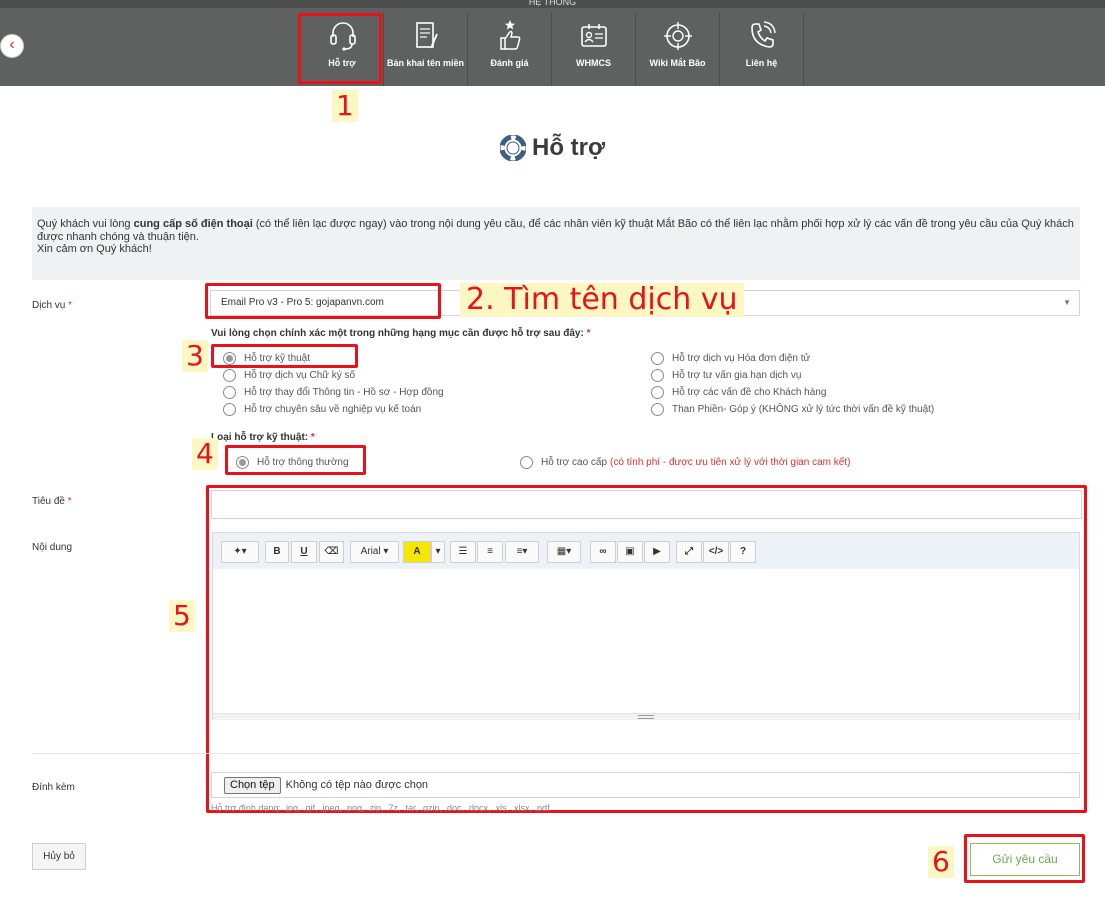  What do you see at coordinates (594, 35) in the screenshot?
I see `id-card-icon` at bounding box center [594, 35].